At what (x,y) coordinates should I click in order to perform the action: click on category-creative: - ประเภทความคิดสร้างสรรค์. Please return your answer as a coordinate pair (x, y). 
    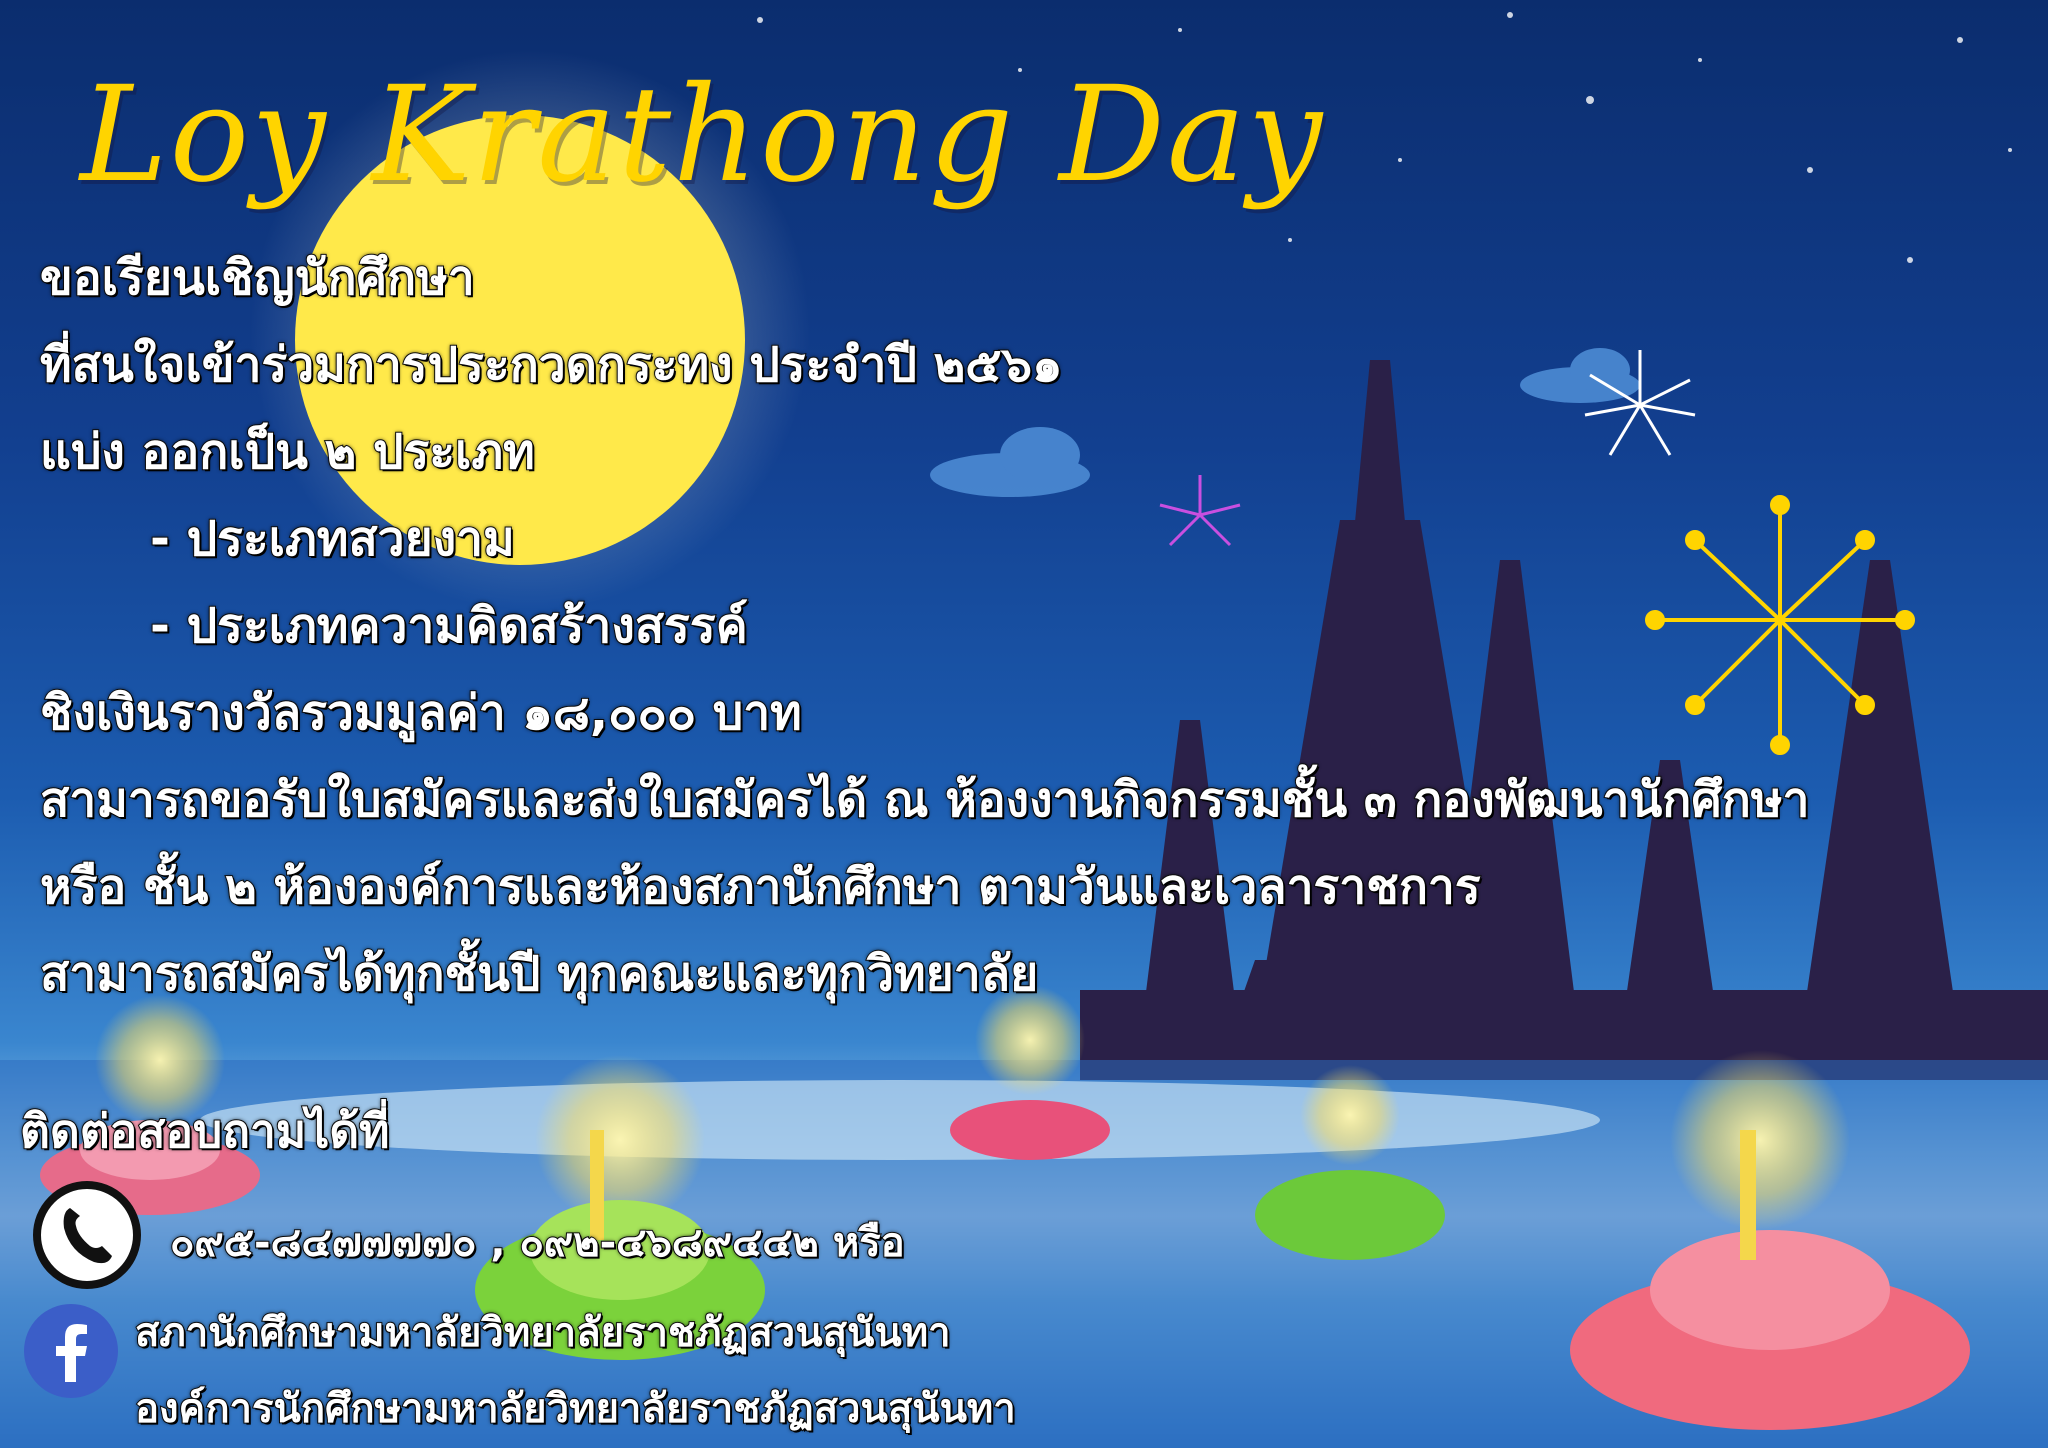
    Looking at the image, I should click on (449, 626).